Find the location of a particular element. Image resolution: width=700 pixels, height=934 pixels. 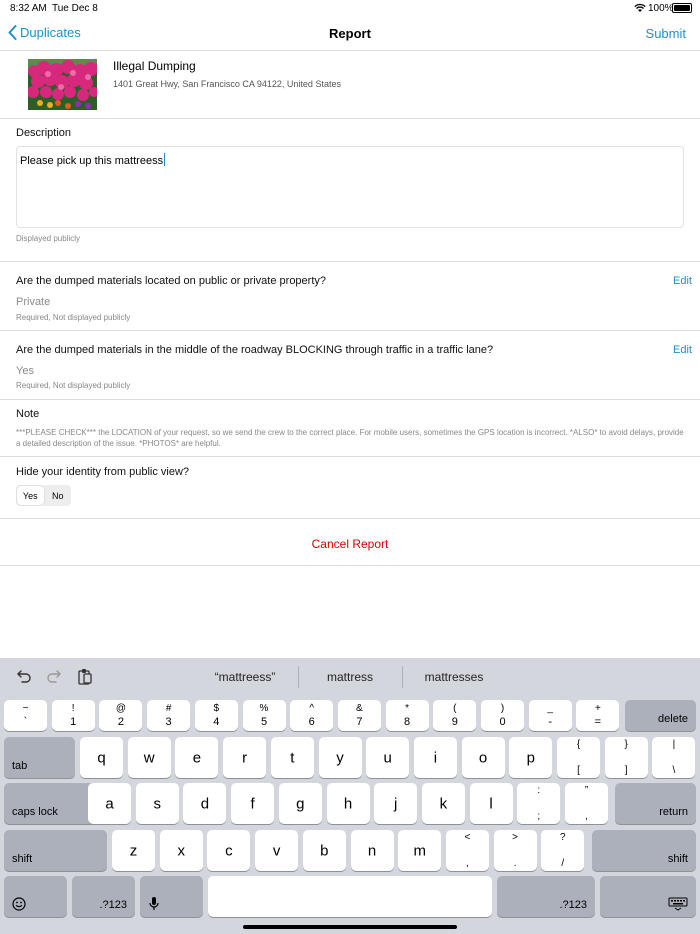

key-n: n is located at coordinates (372, 850).